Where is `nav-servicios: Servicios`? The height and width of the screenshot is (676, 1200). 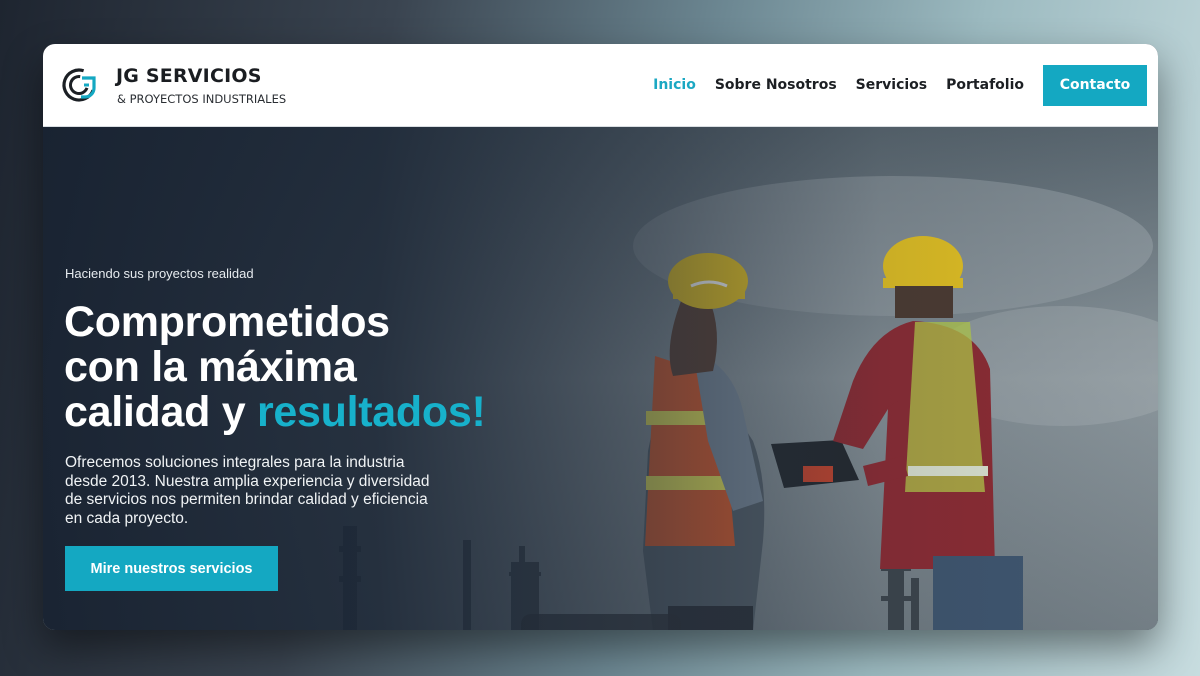 nav-servicios: Servicios is located at coordinates (891, 85).